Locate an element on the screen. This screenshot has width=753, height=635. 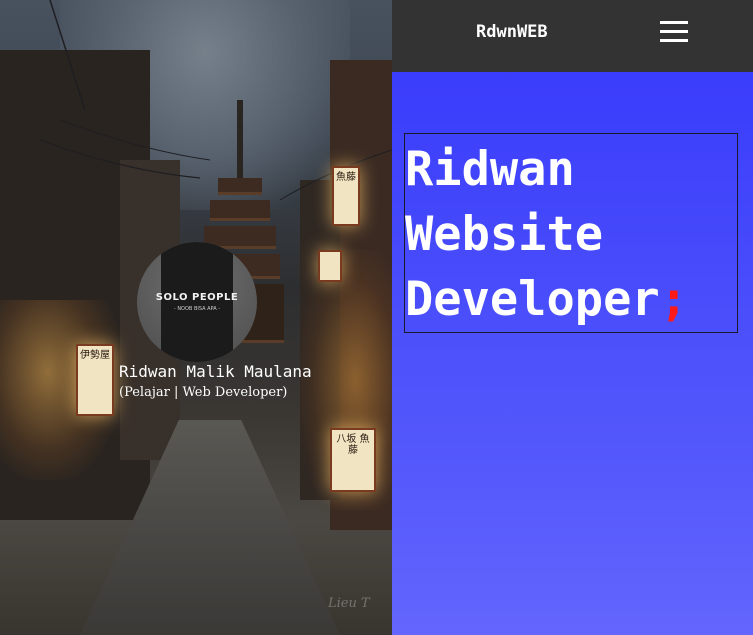
shop-sign-right-top: 魚藤 is located at coordinates (346, 196).